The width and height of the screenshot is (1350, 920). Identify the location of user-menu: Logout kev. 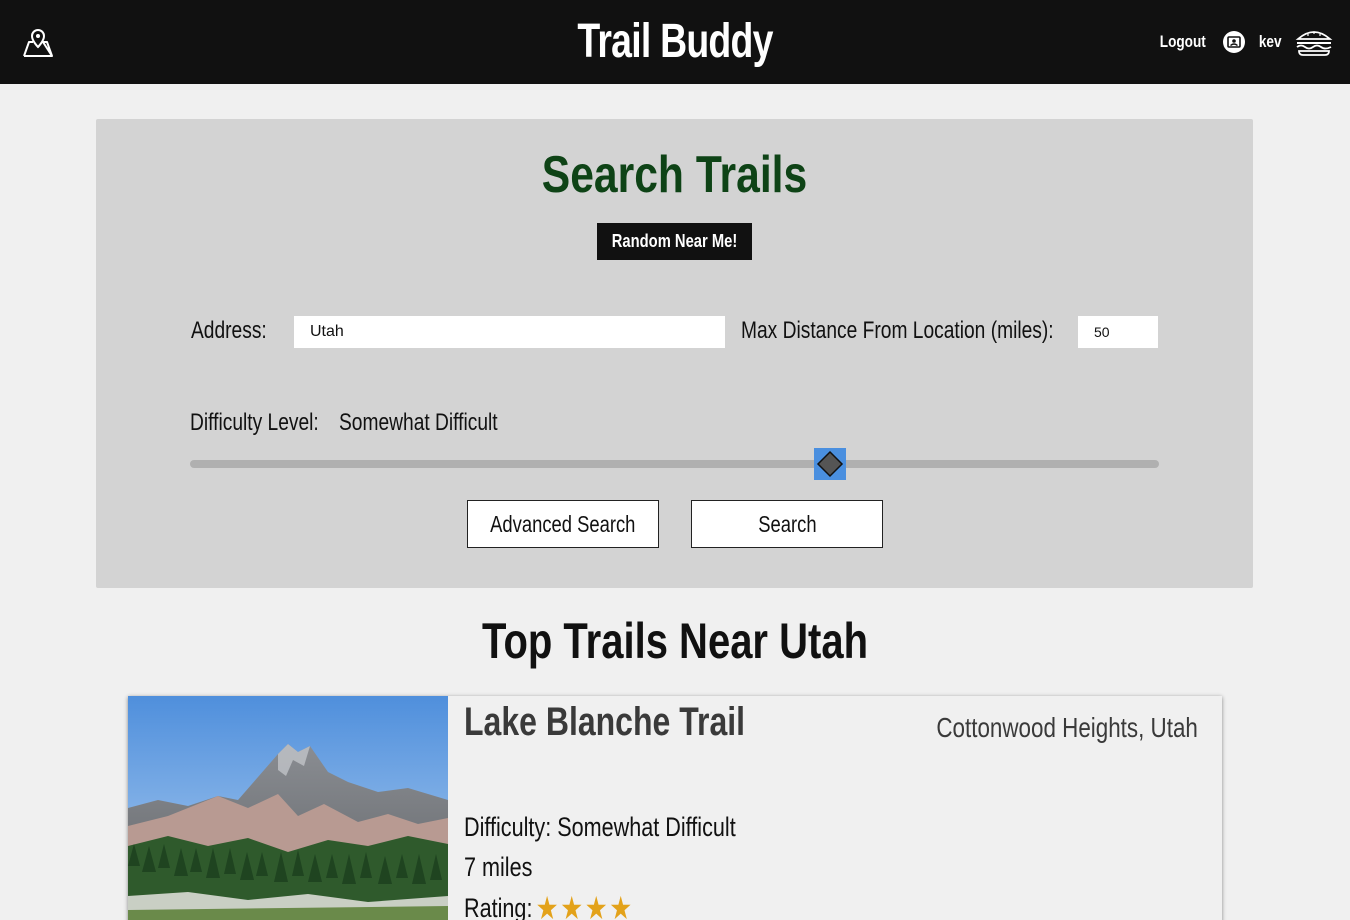
(1244, 42).